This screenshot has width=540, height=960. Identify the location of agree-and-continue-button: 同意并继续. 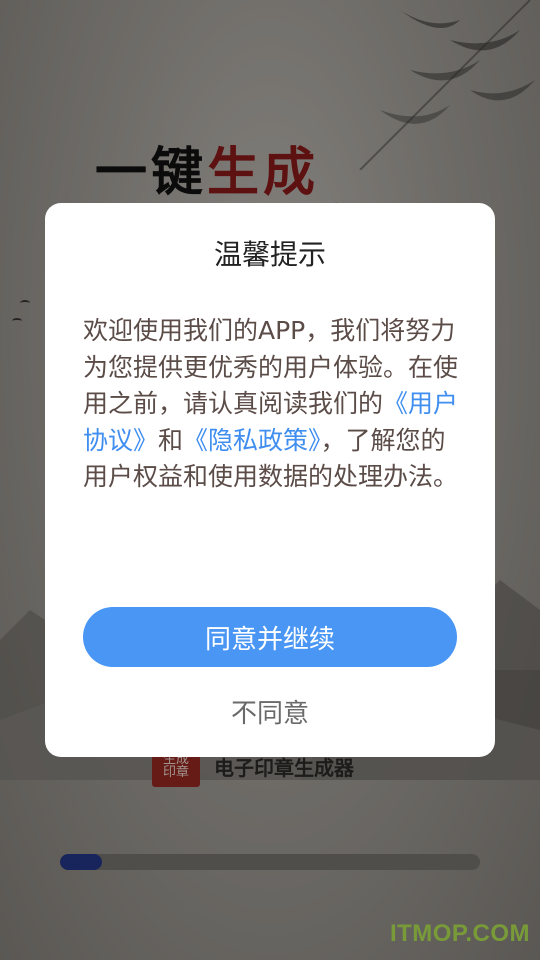
(270, 637).